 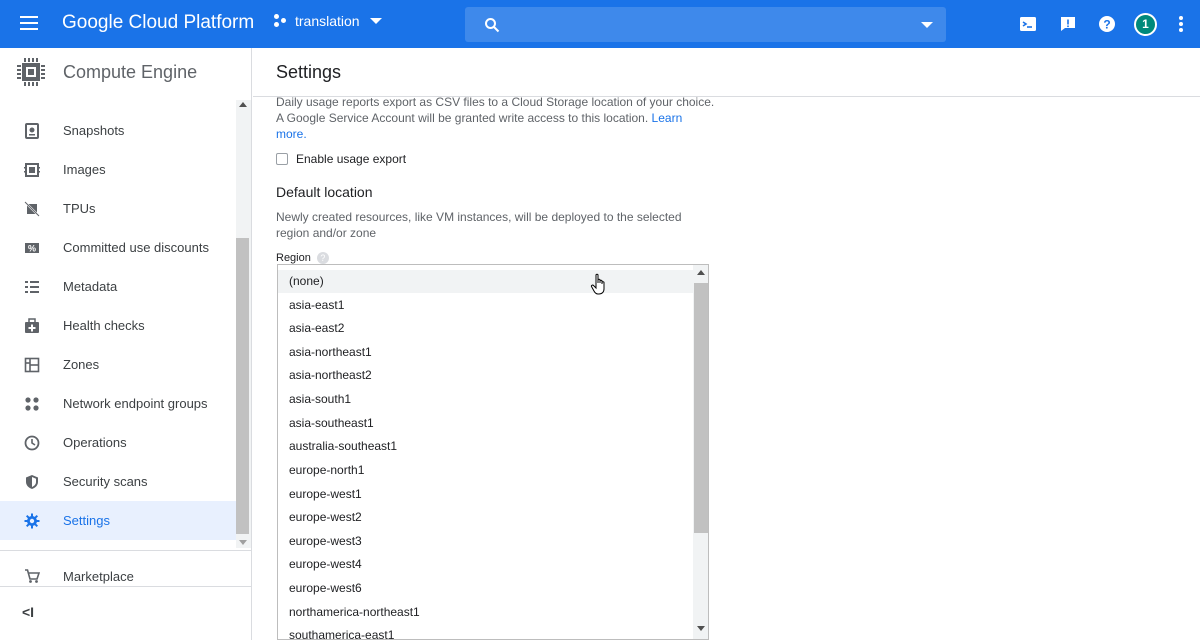 I want to click on region-option: europe-west3, so click(x=486, y=541).